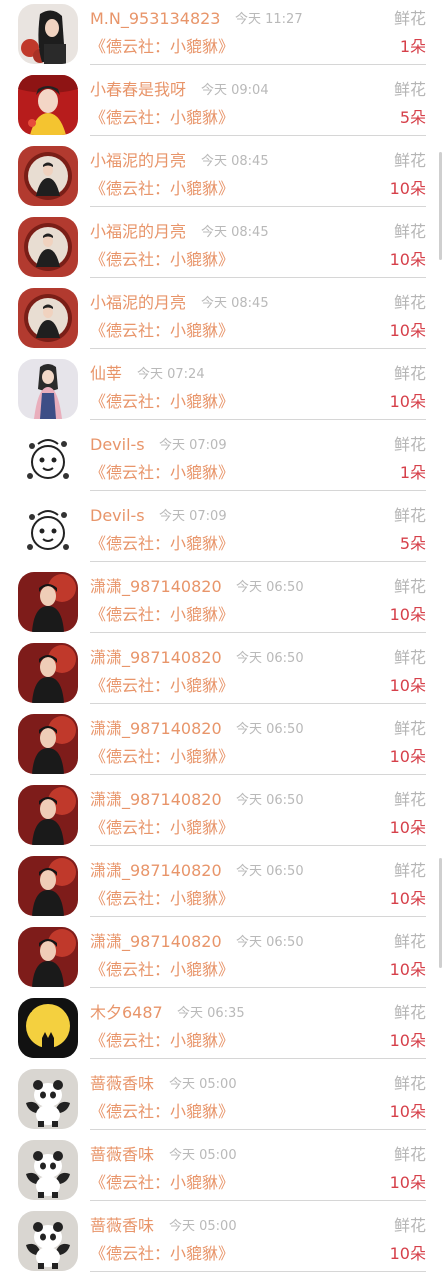  I want to click on gift-count: 1朵, so click(412, 472).